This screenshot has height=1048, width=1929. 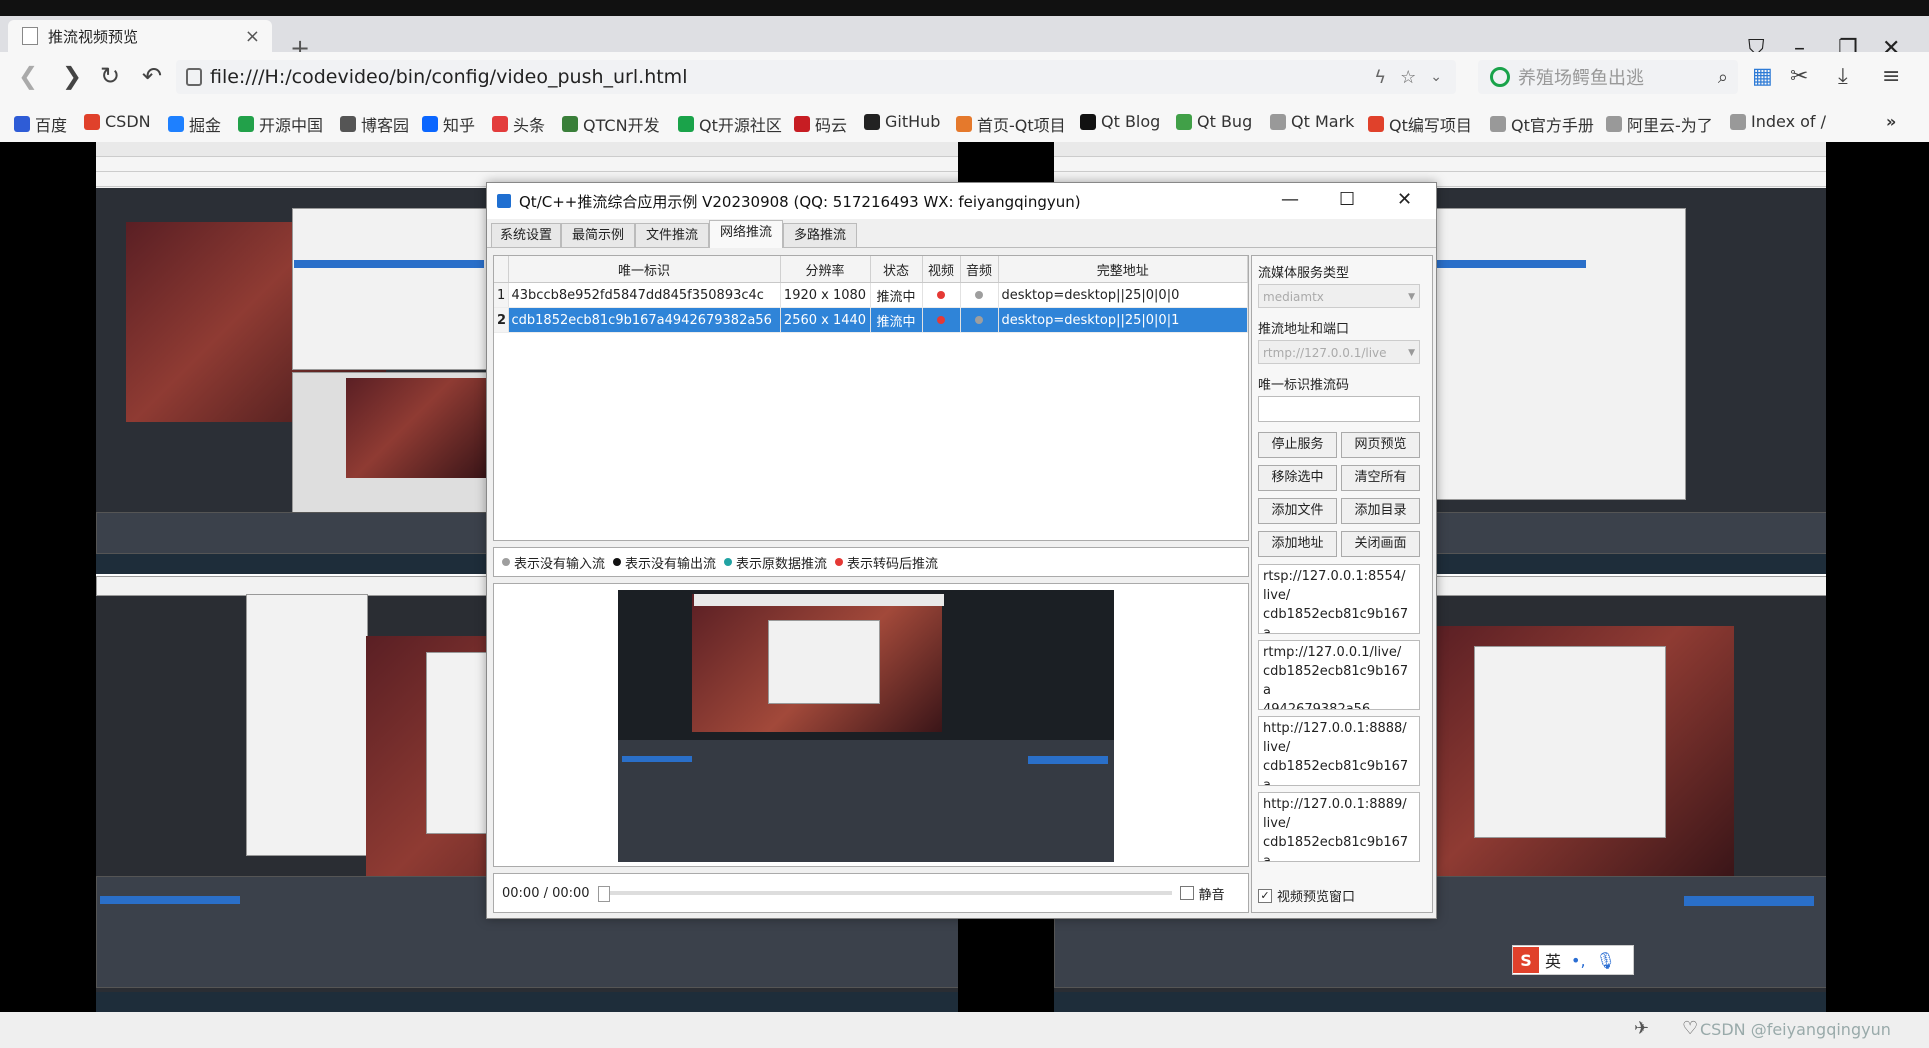 What do you see at coordinates (1659, 124) in the screenshot?
I see `bookmark-aliyun: 阿里云-为了` at bounding box center [1659, 124].